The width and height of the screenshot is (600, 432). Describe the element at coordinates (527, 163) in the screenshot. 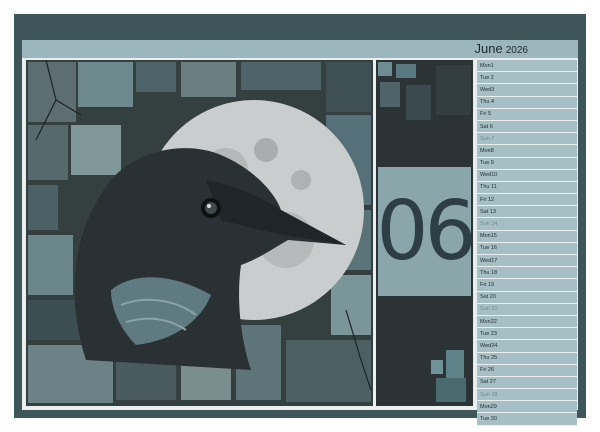

I see `day-row: Tue 9` at that location.